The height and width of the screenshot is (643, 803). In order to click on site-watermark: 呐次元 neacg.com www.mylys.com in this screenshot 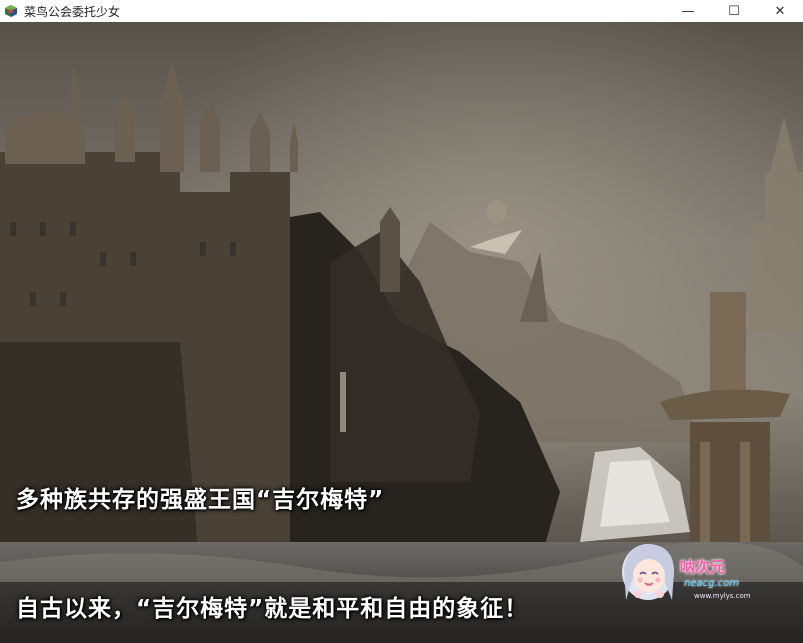, I will do `click(684, 573)`.